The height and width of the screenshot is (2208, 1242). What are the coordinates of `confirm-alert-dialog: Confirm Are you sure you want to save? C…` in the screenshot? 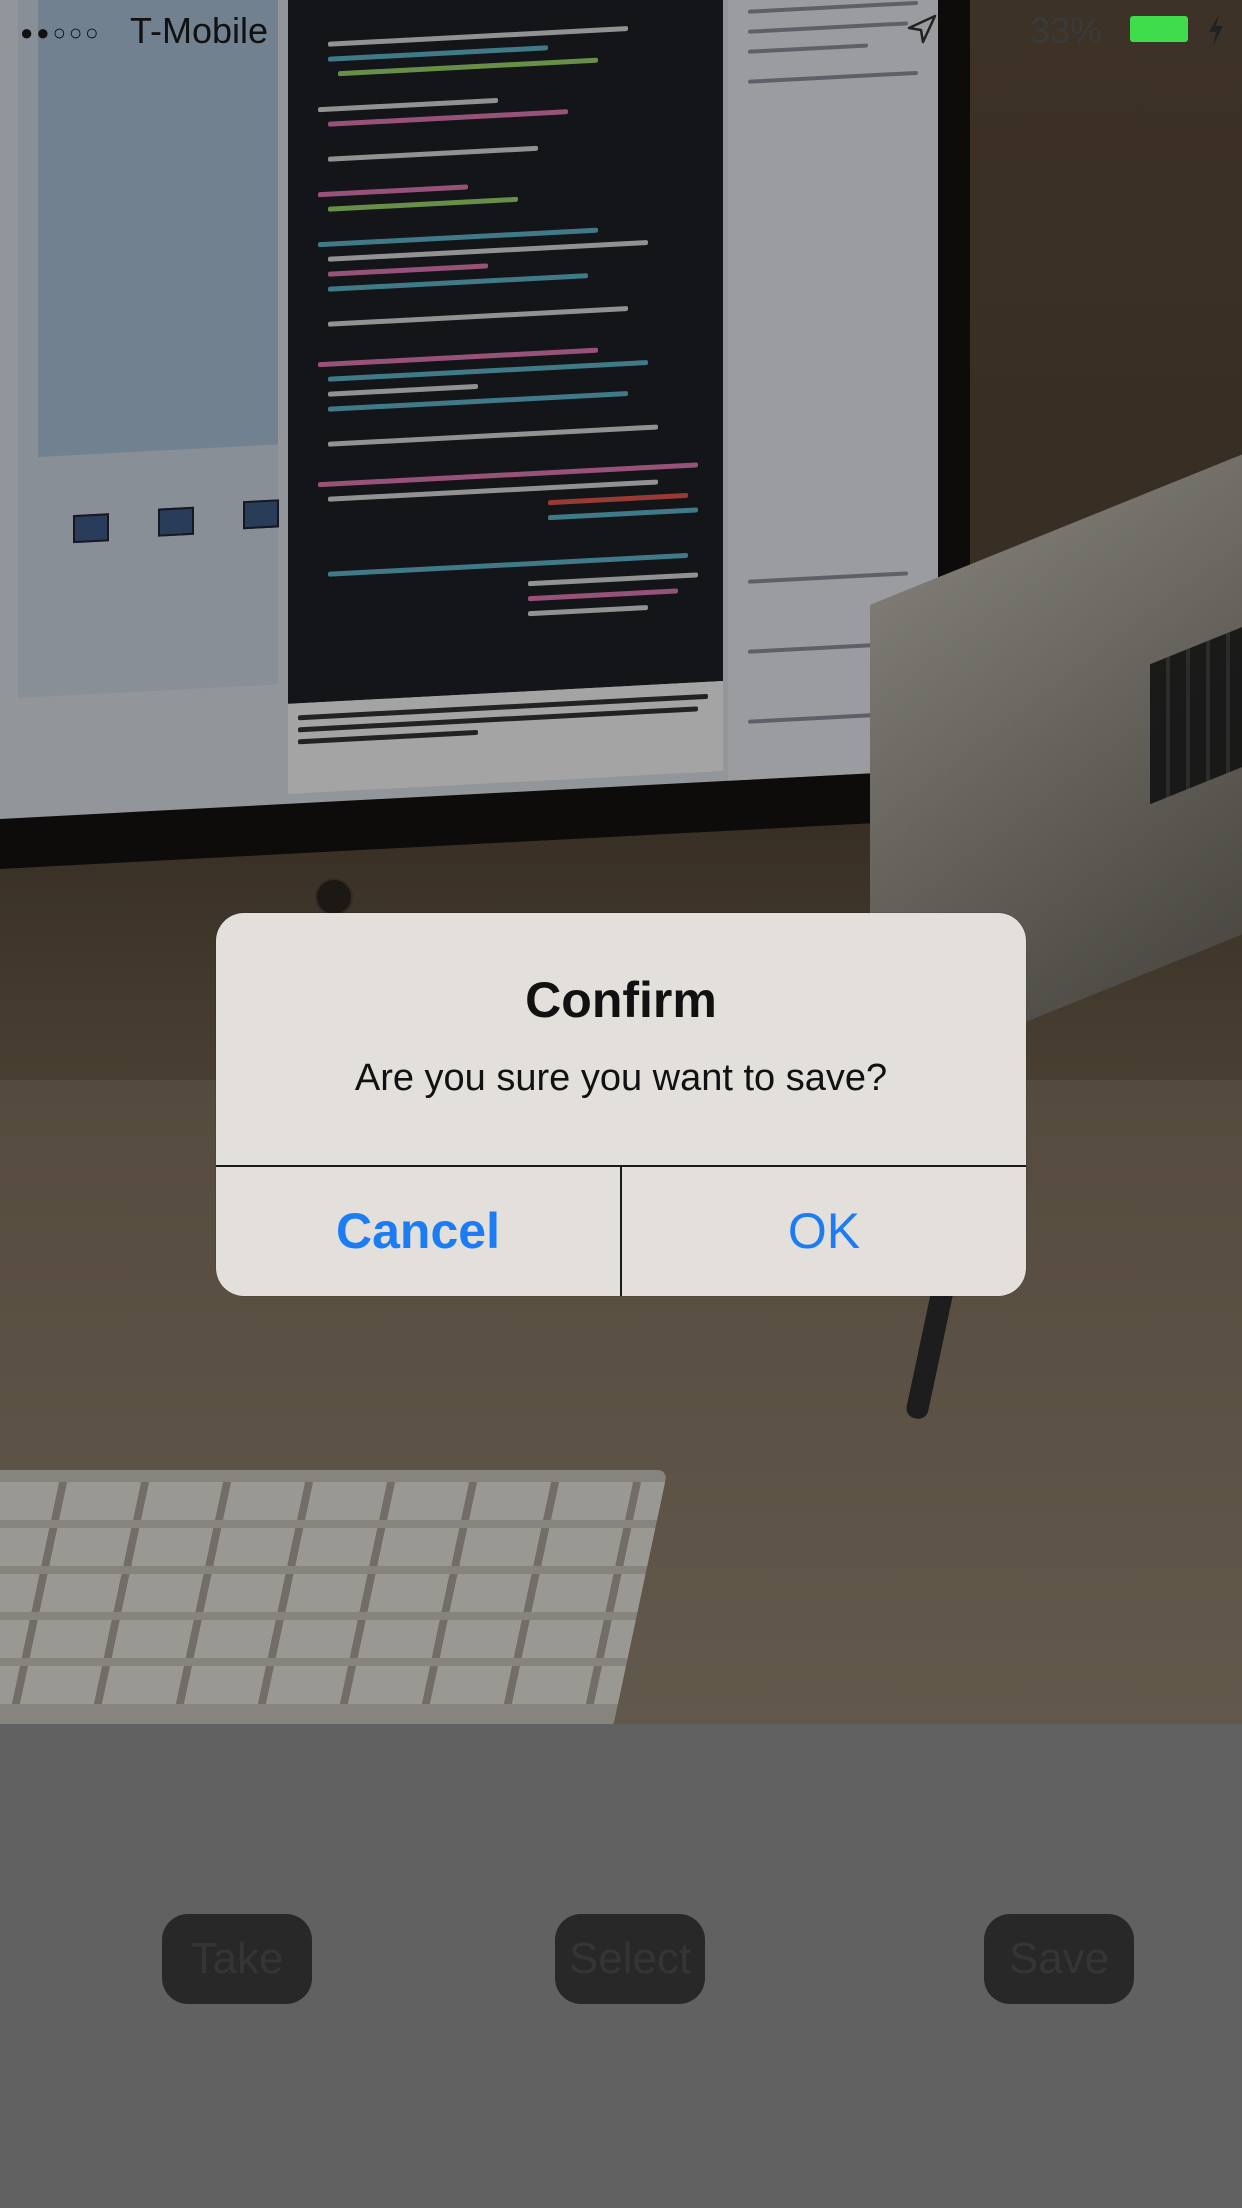 It's located at (621, 1104).